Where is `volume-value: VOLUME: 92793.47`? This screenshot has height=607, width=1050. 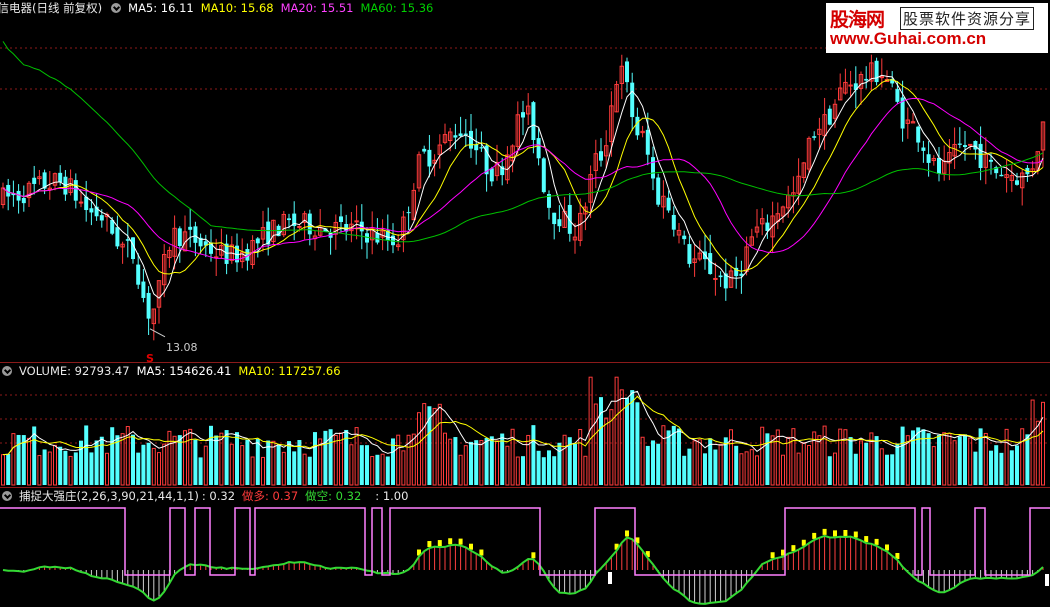
volume-value: VOLUME: 92793.47 is located at coordinates (74, 371).